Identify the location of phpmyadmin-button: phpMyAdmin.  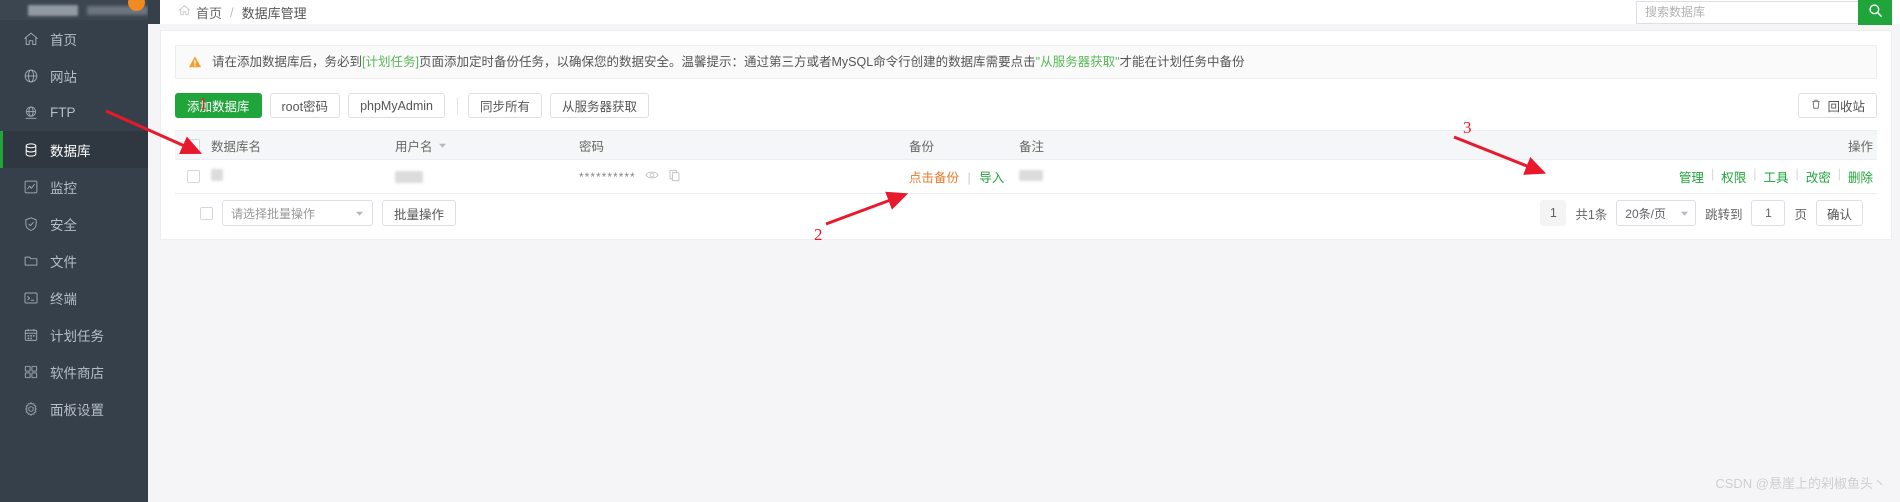
(397, 105).